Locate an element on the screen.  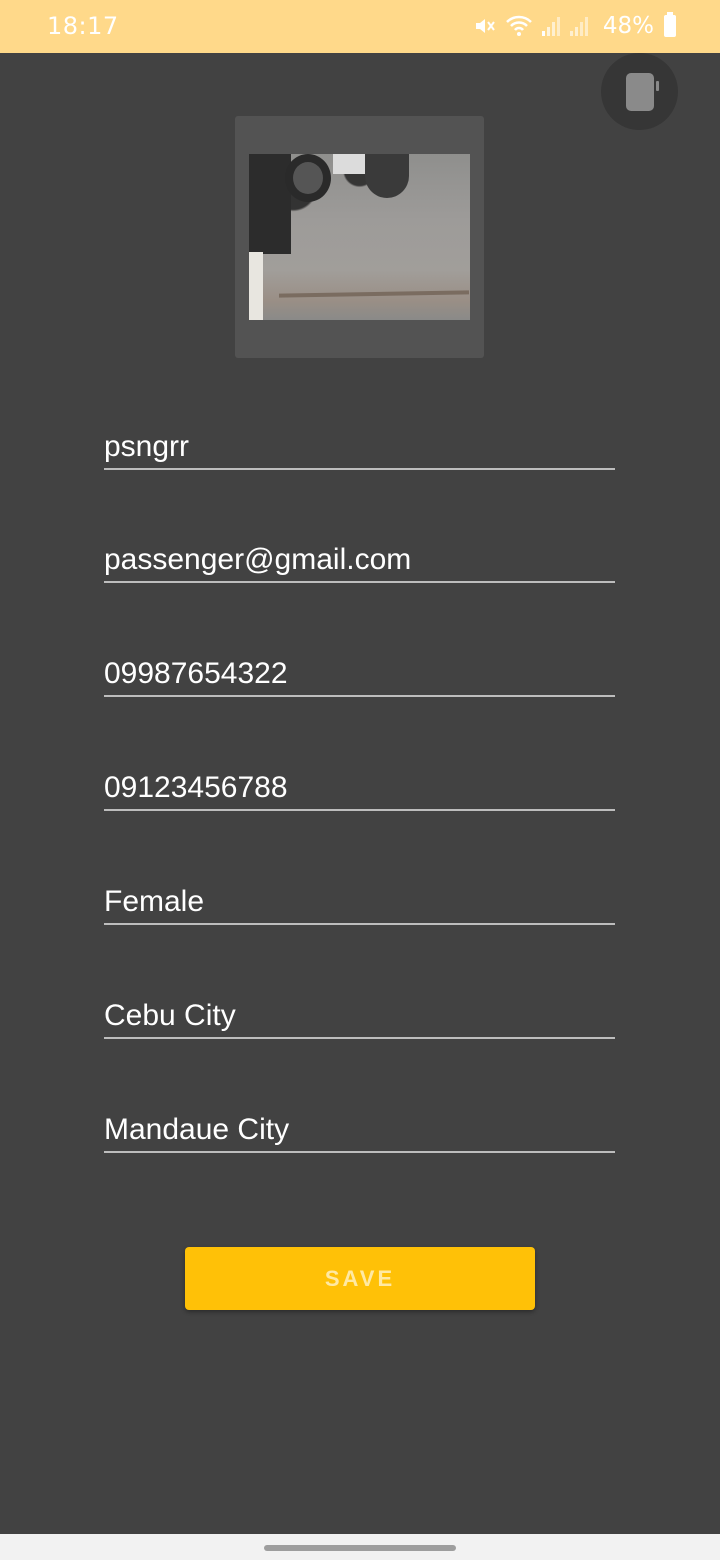
status-time: 18:17 is located at coordinates (83, 26).